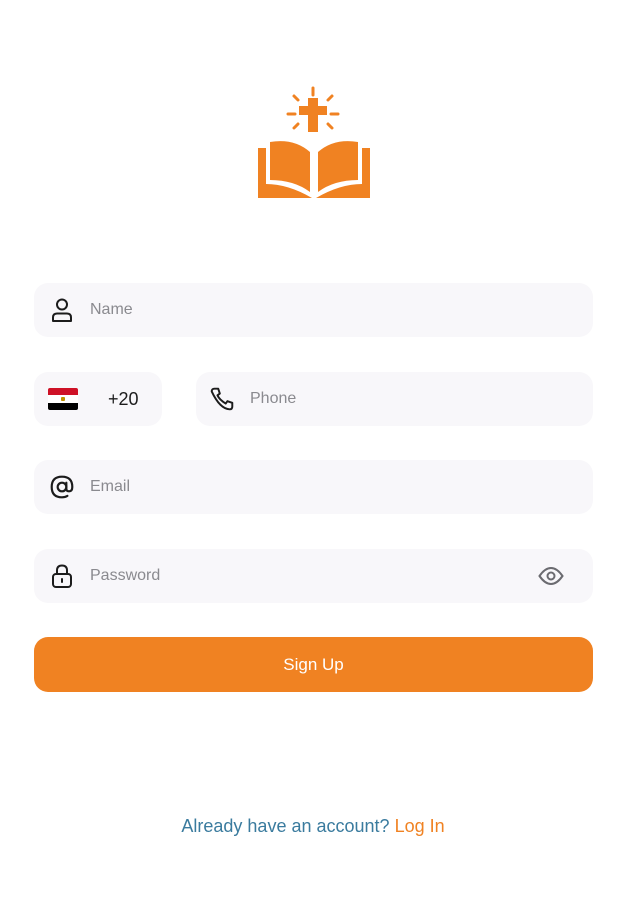 The image size is (626, 900). I want to click on login-prompt: Already have an account? Log In, so click(313, 826).